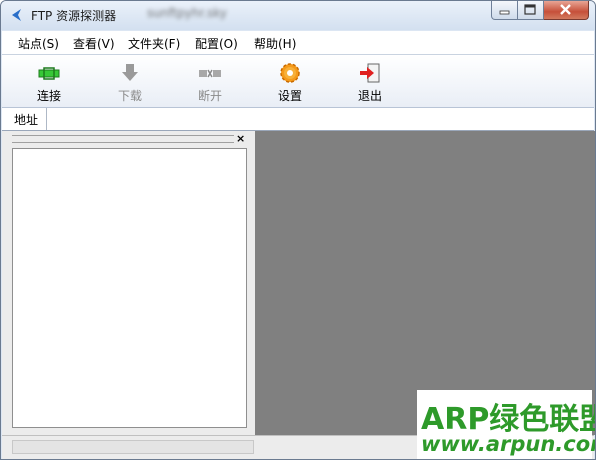 The image size is (596, 460). Describe the element at coordinates (26, 120) in the screenshot. I see `address-label: 地址` at that location.